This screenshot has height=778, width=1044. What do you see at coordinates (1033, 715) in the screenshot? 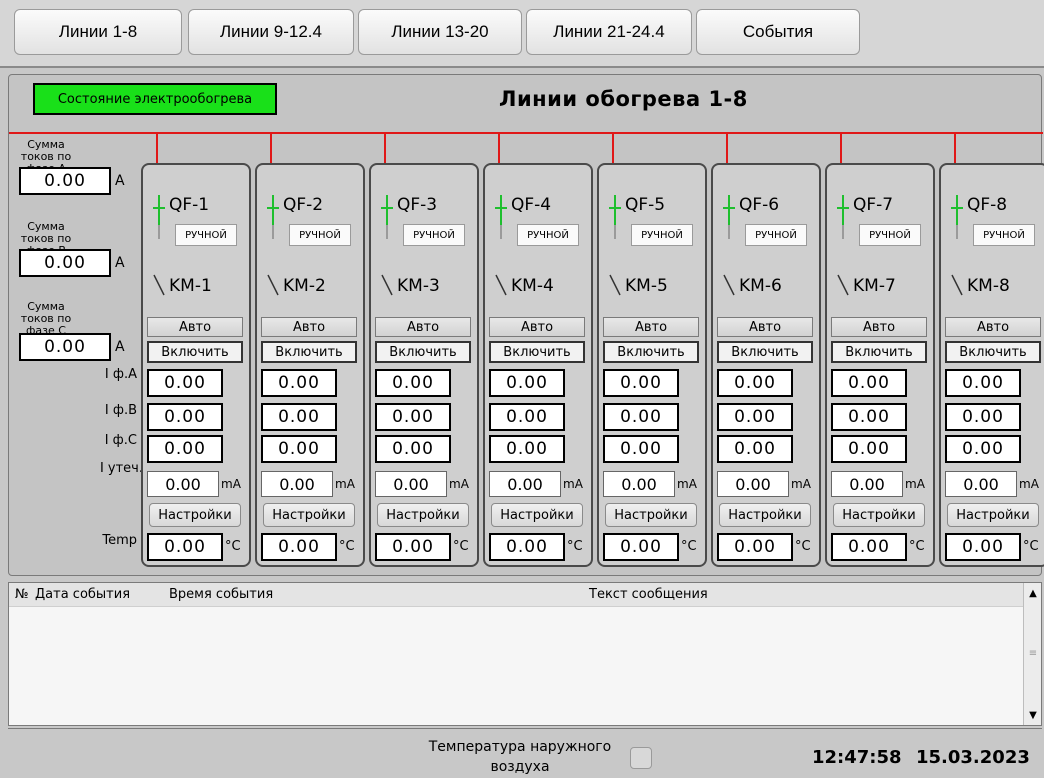
I see `scroll-down-icon: ▼` at bounding box center [1033, 715].